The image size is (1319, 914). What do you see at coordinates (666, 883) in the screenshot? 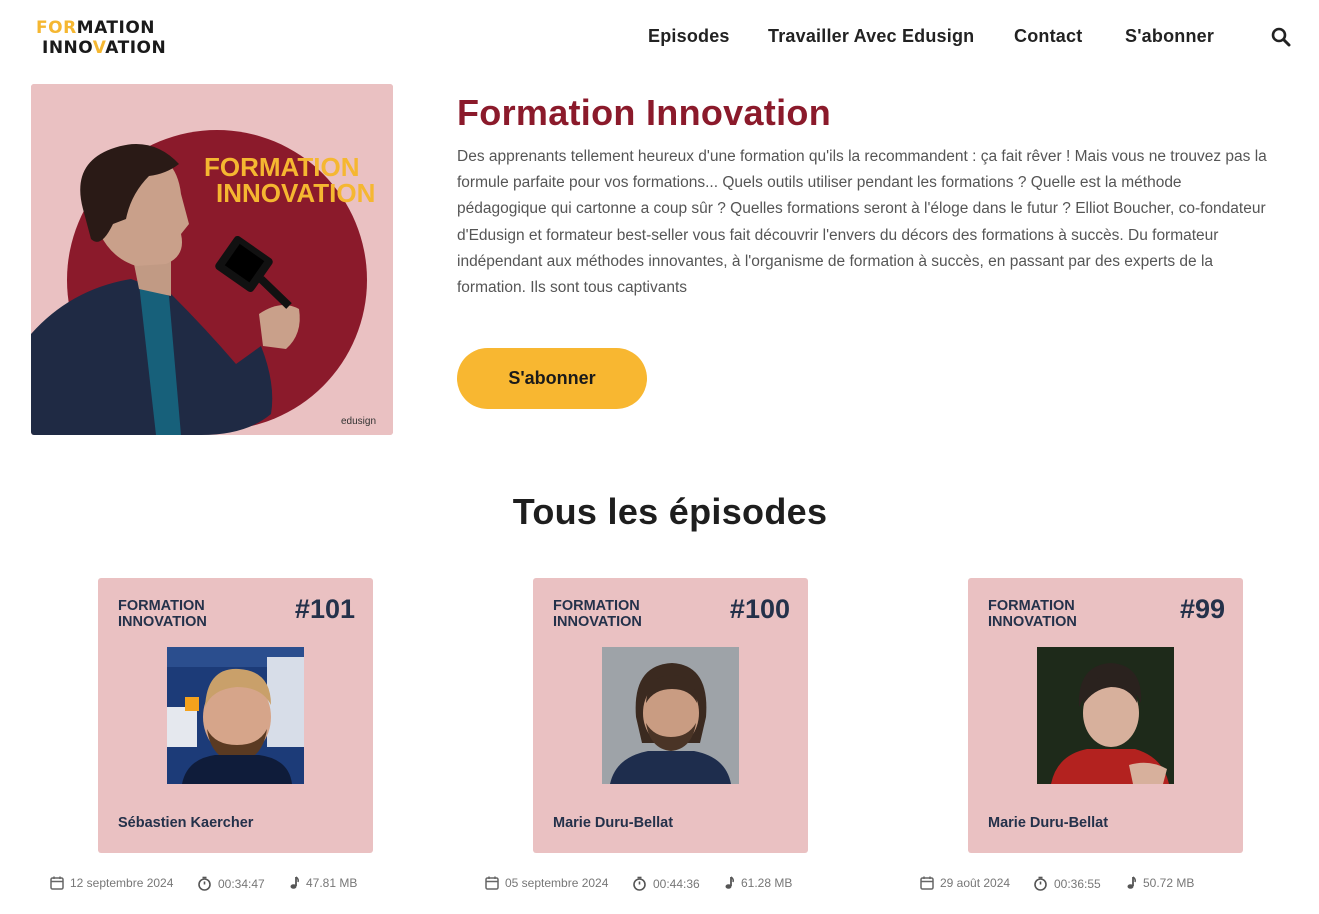
I see `episode-duration: 00:44:36` at bounding box center [666, 883].